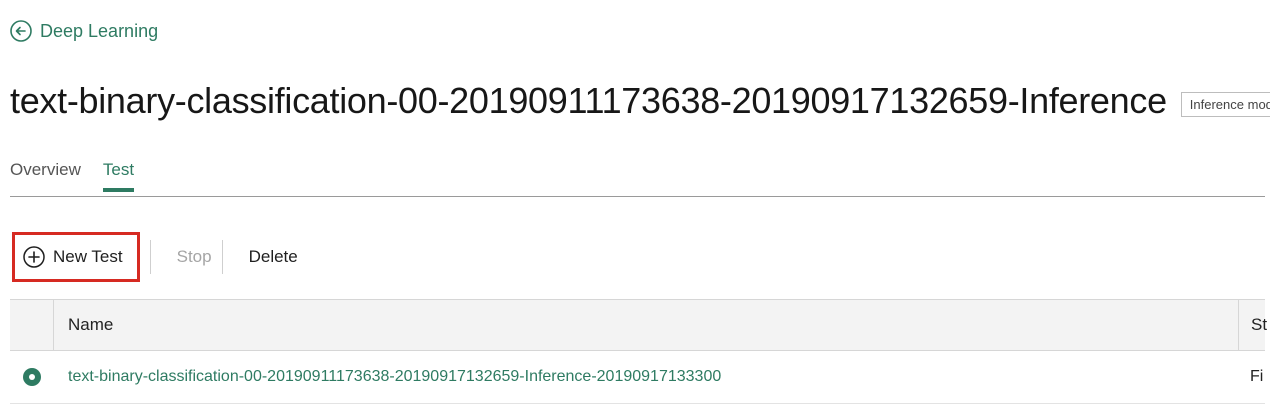 This screenshot has height=413, width=1270. I want to click on arrow-left-circle-icon, so click(21, 31).